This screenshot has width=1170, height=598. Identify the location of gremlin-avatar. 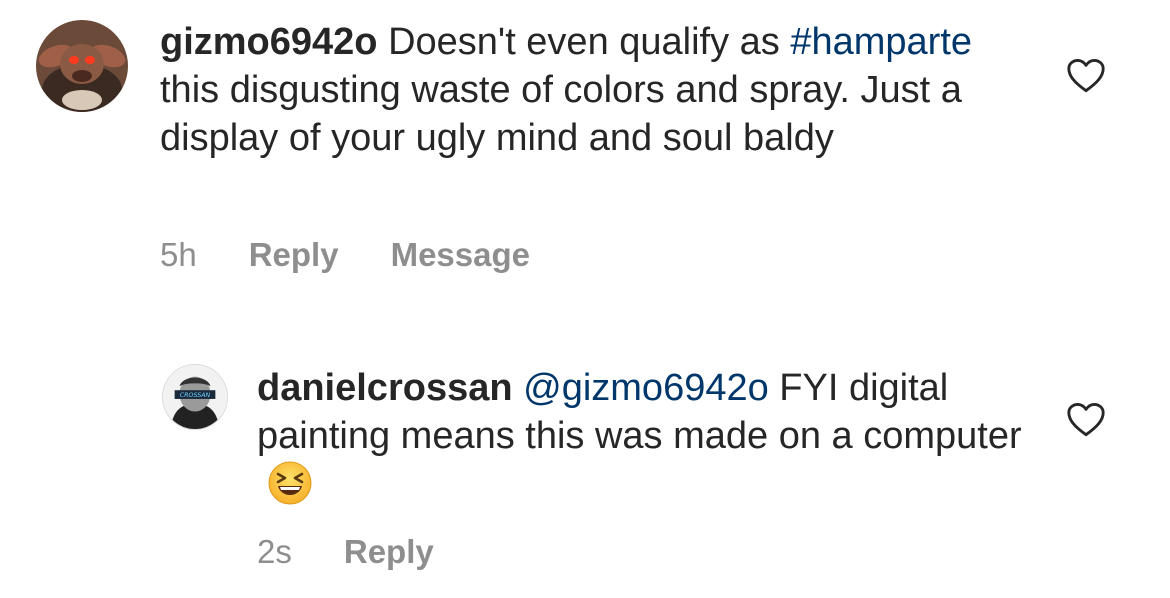
(82, 66).